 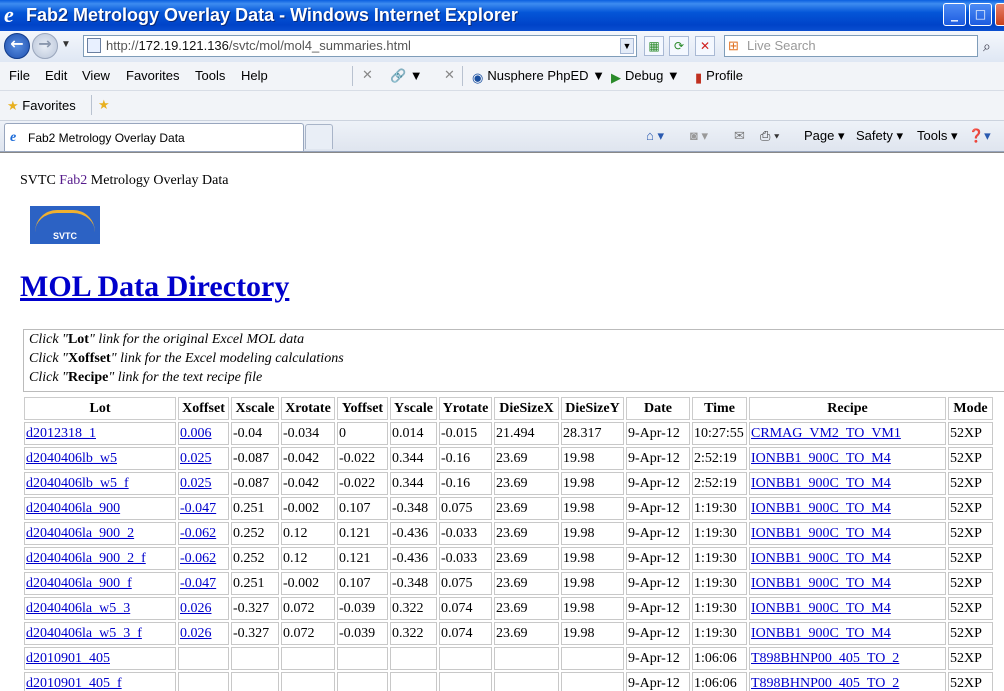 I want to click on close-button, so click(x=999, y=14).